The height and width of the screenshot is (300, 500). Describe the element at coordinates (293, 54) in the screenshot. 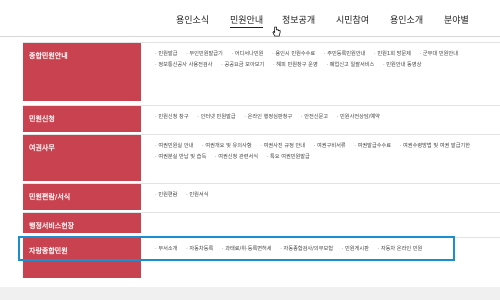

I see `menu-link: 용인시 민원수수료` at that location.